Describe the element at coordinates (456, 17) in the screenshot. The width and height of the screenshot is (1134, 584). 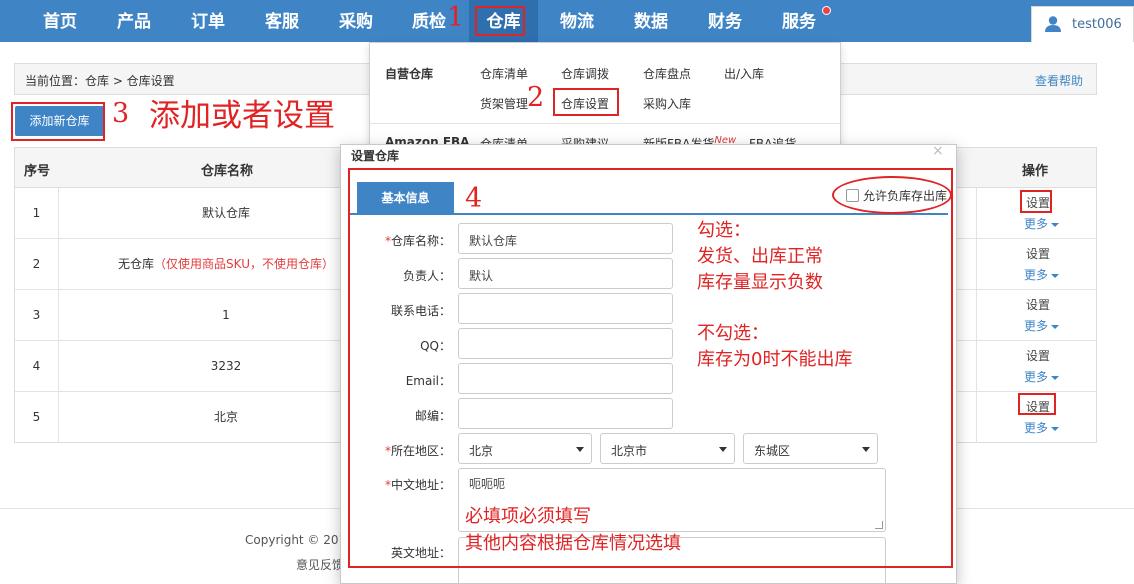
I see `annotation-step-1: 1` at that location.